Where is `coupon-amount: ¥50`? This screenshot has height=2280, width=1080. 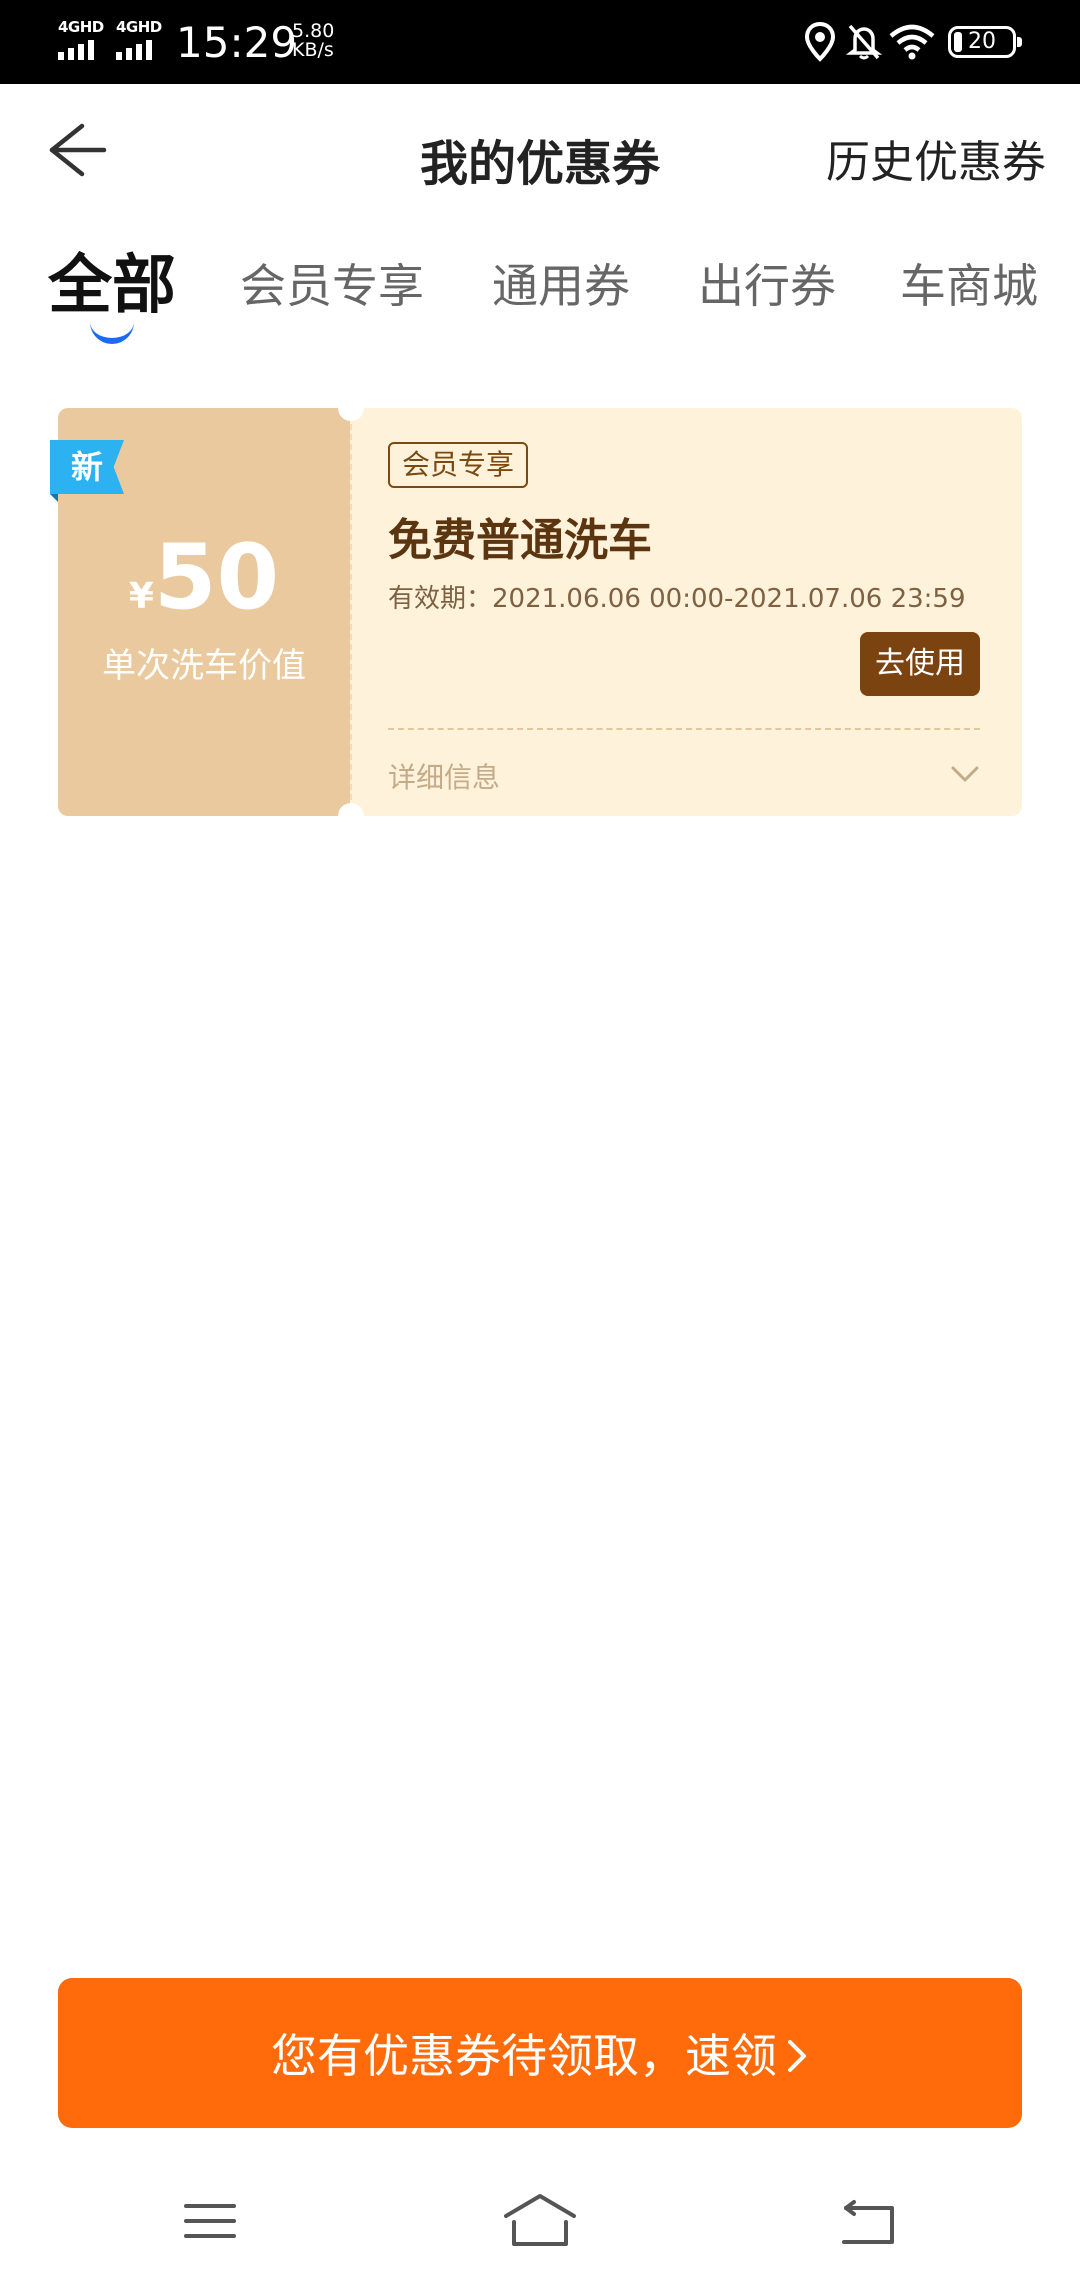
coupon-amount: ¥50 is located at coordinates (204, 578).